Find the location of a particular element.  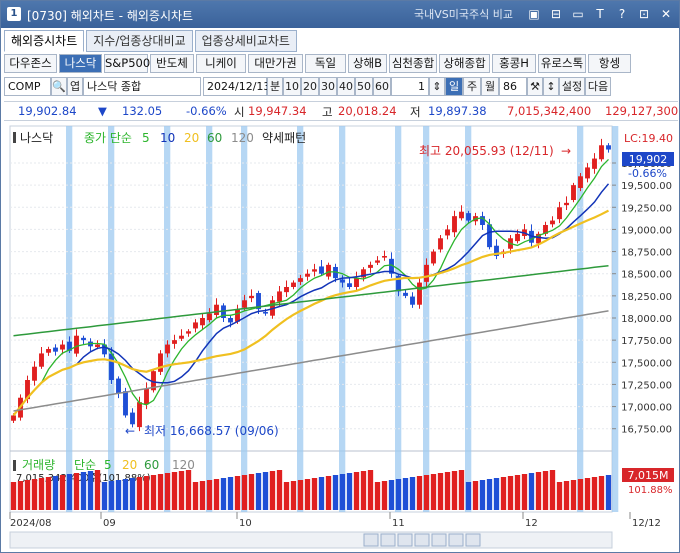

tab-overseas-chart: 해외증시차트 is located at coordinates (44, 41).